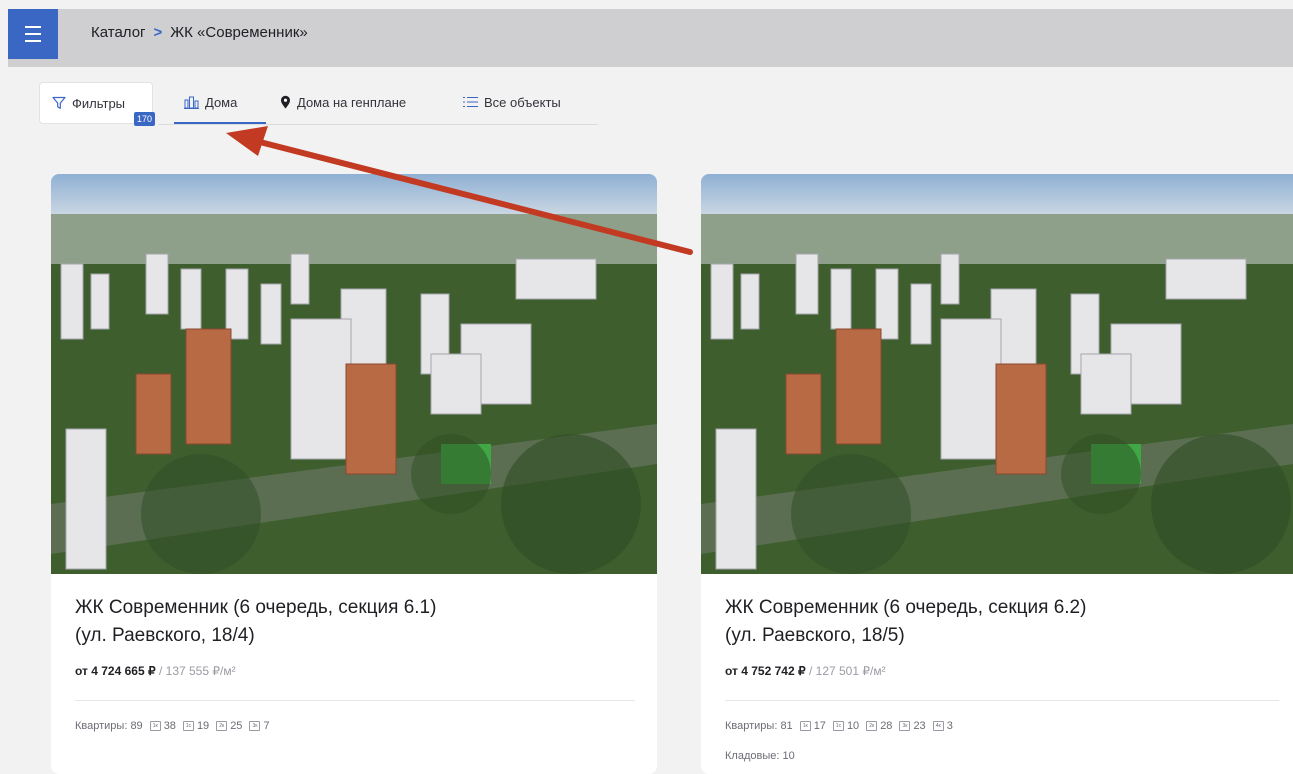 The height and width of the screenshot is (774, 1293). I want to click on list-icon, so click(470, 102).